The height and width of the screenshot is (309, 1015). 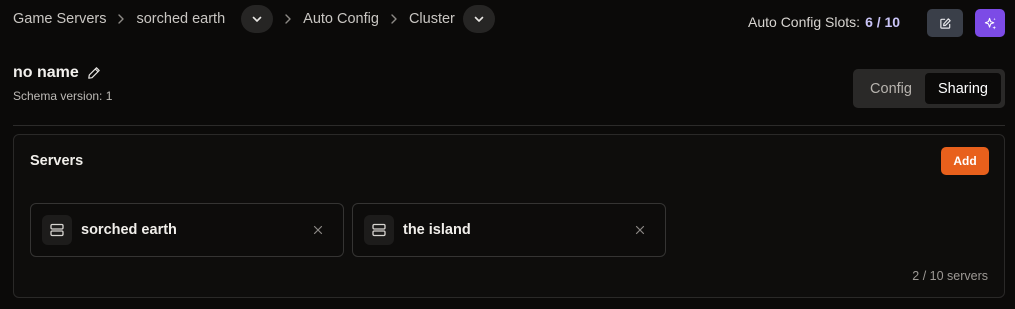 I want to click on tab-sharing: Sharing, so click(x=963, y=88).